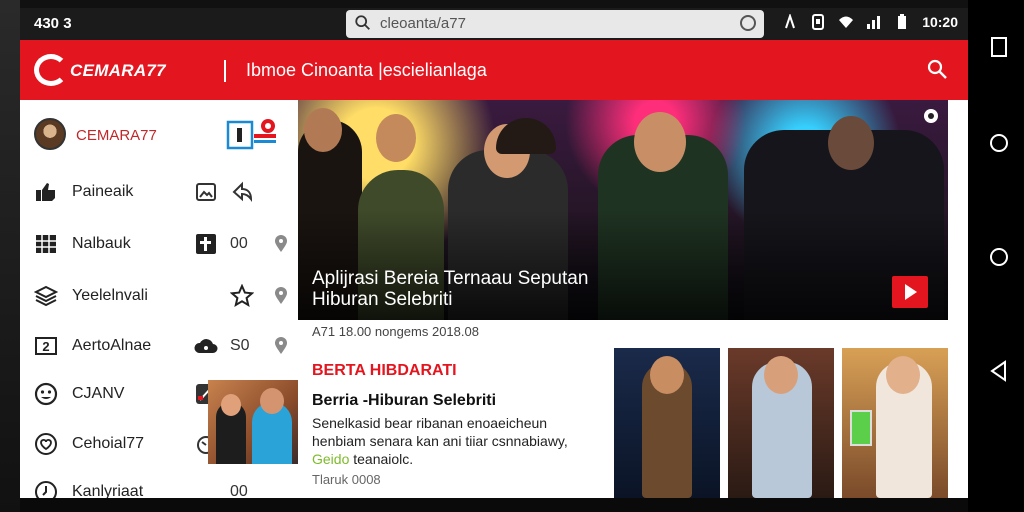  What do you see at coordinates (46, 394) in the screenshot?
I see `face-icon` at bounding box center [46, 394].